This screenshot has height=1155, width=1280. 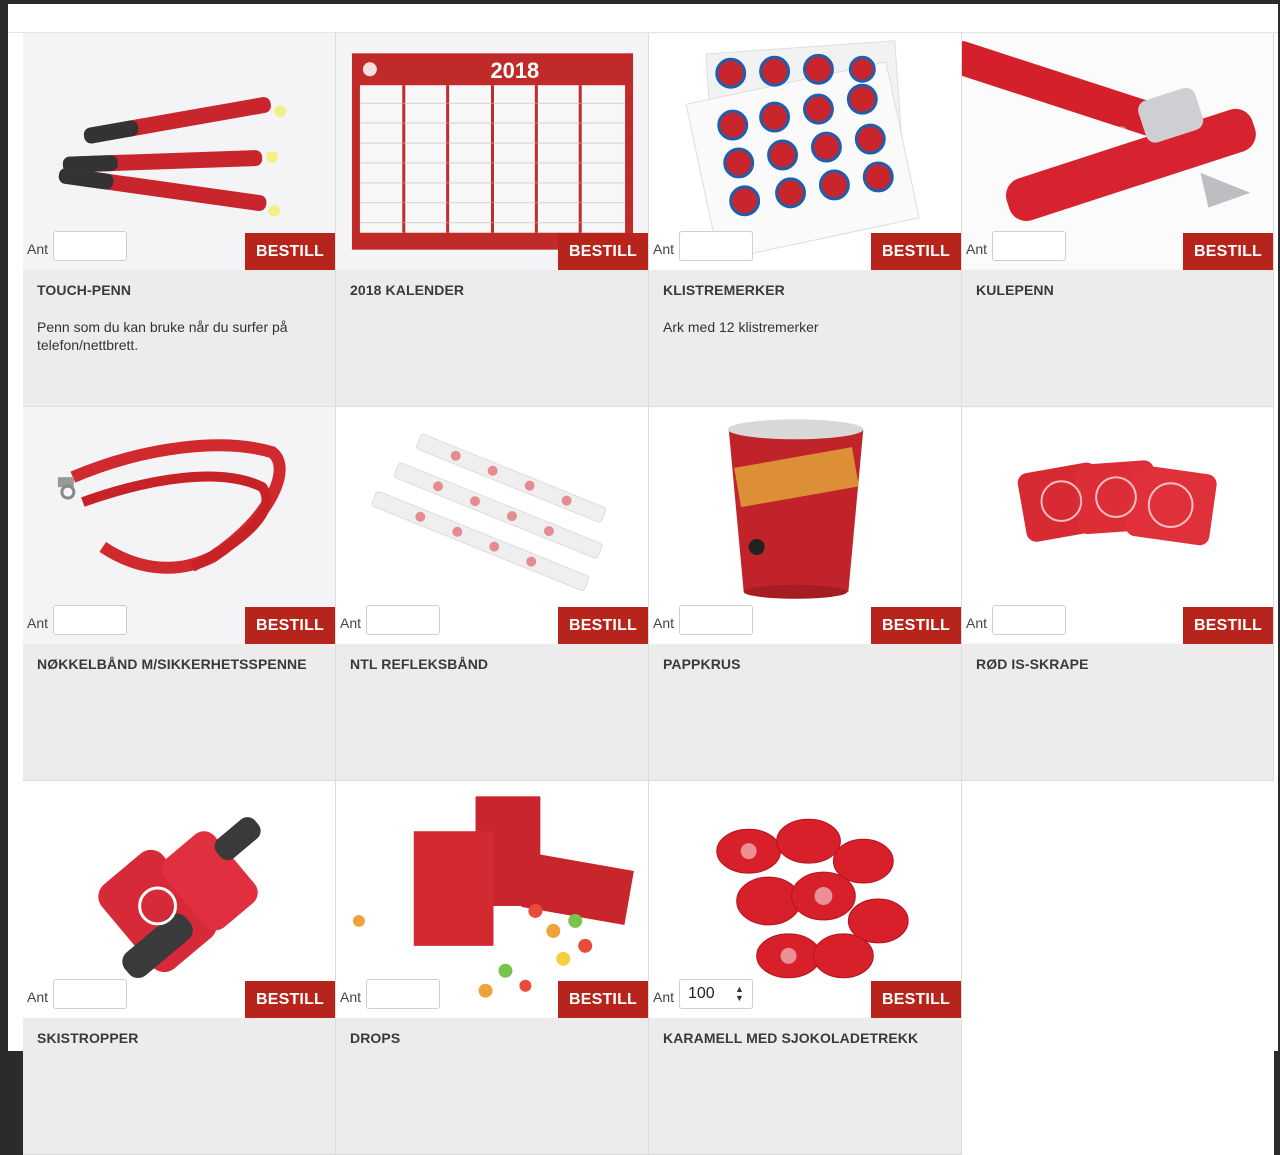 I want to click on product-info: KULEPENN, so click(x=1117, y=338).